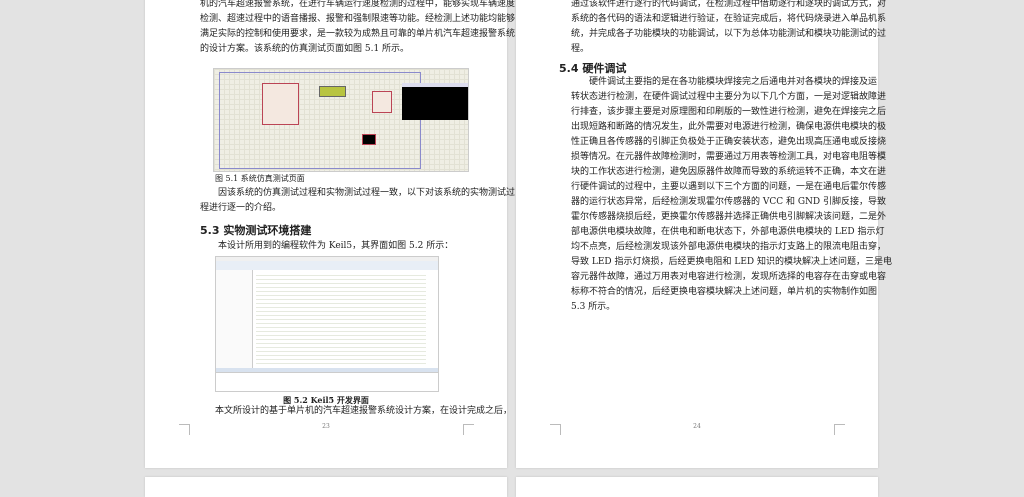 This screenshot has height=497, width=1024. Describe the element at coordinates (729, 277) in the screenshot. I see `text-line: 容元器件故障，通过万用表对电容进行检测，发现所选择的电容存在击穿或电容` at that location.